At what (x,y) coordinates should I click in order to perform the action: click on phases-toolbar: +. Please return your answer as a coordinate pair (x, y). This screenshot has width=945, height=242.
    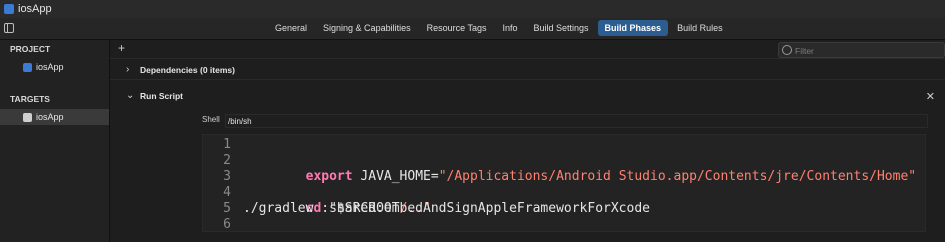
    Looking at the image, I should click on (527, 49).